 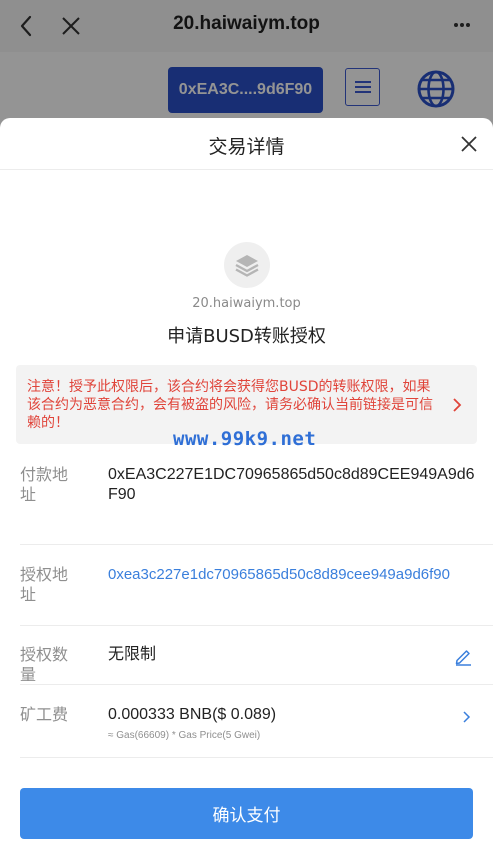 What do you see at coordinates (245, 439) in the screenshot?
I see `watermark-text: www.99k9.net` at bounding box center [245, 439].